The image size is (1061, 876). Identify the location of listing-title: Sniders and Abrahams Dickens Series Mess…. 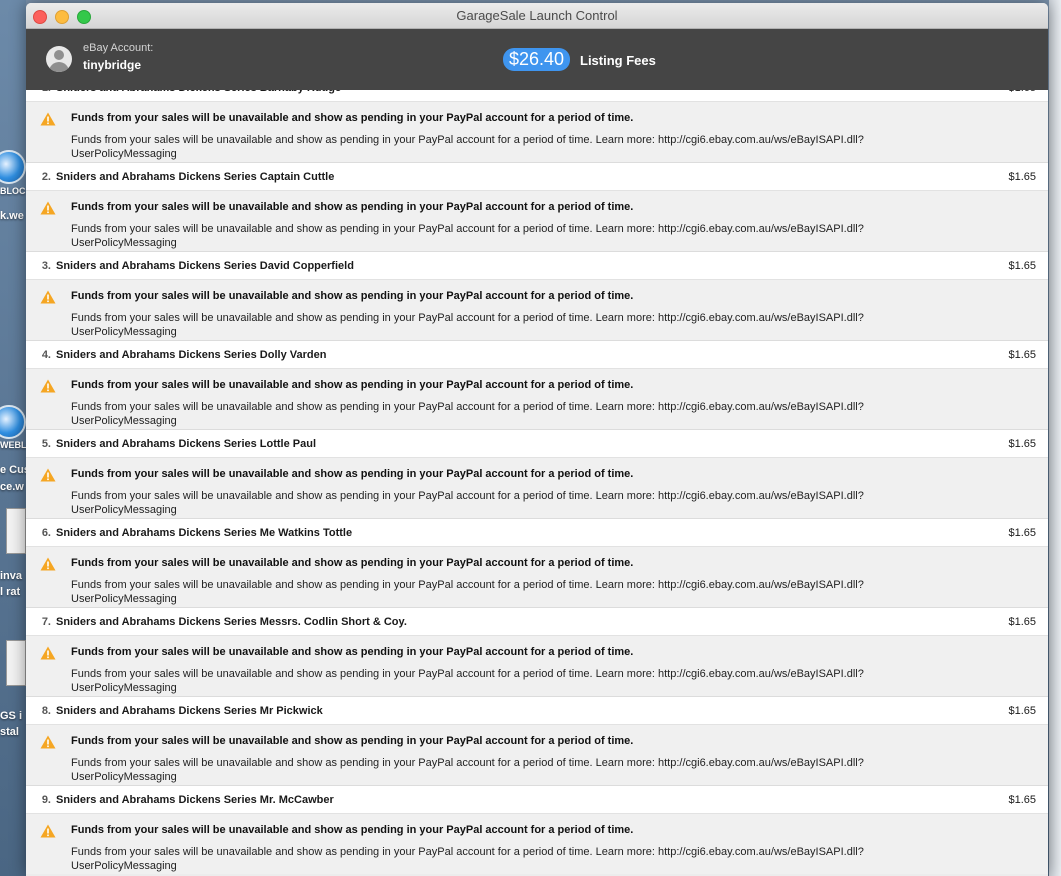
(231, 621).